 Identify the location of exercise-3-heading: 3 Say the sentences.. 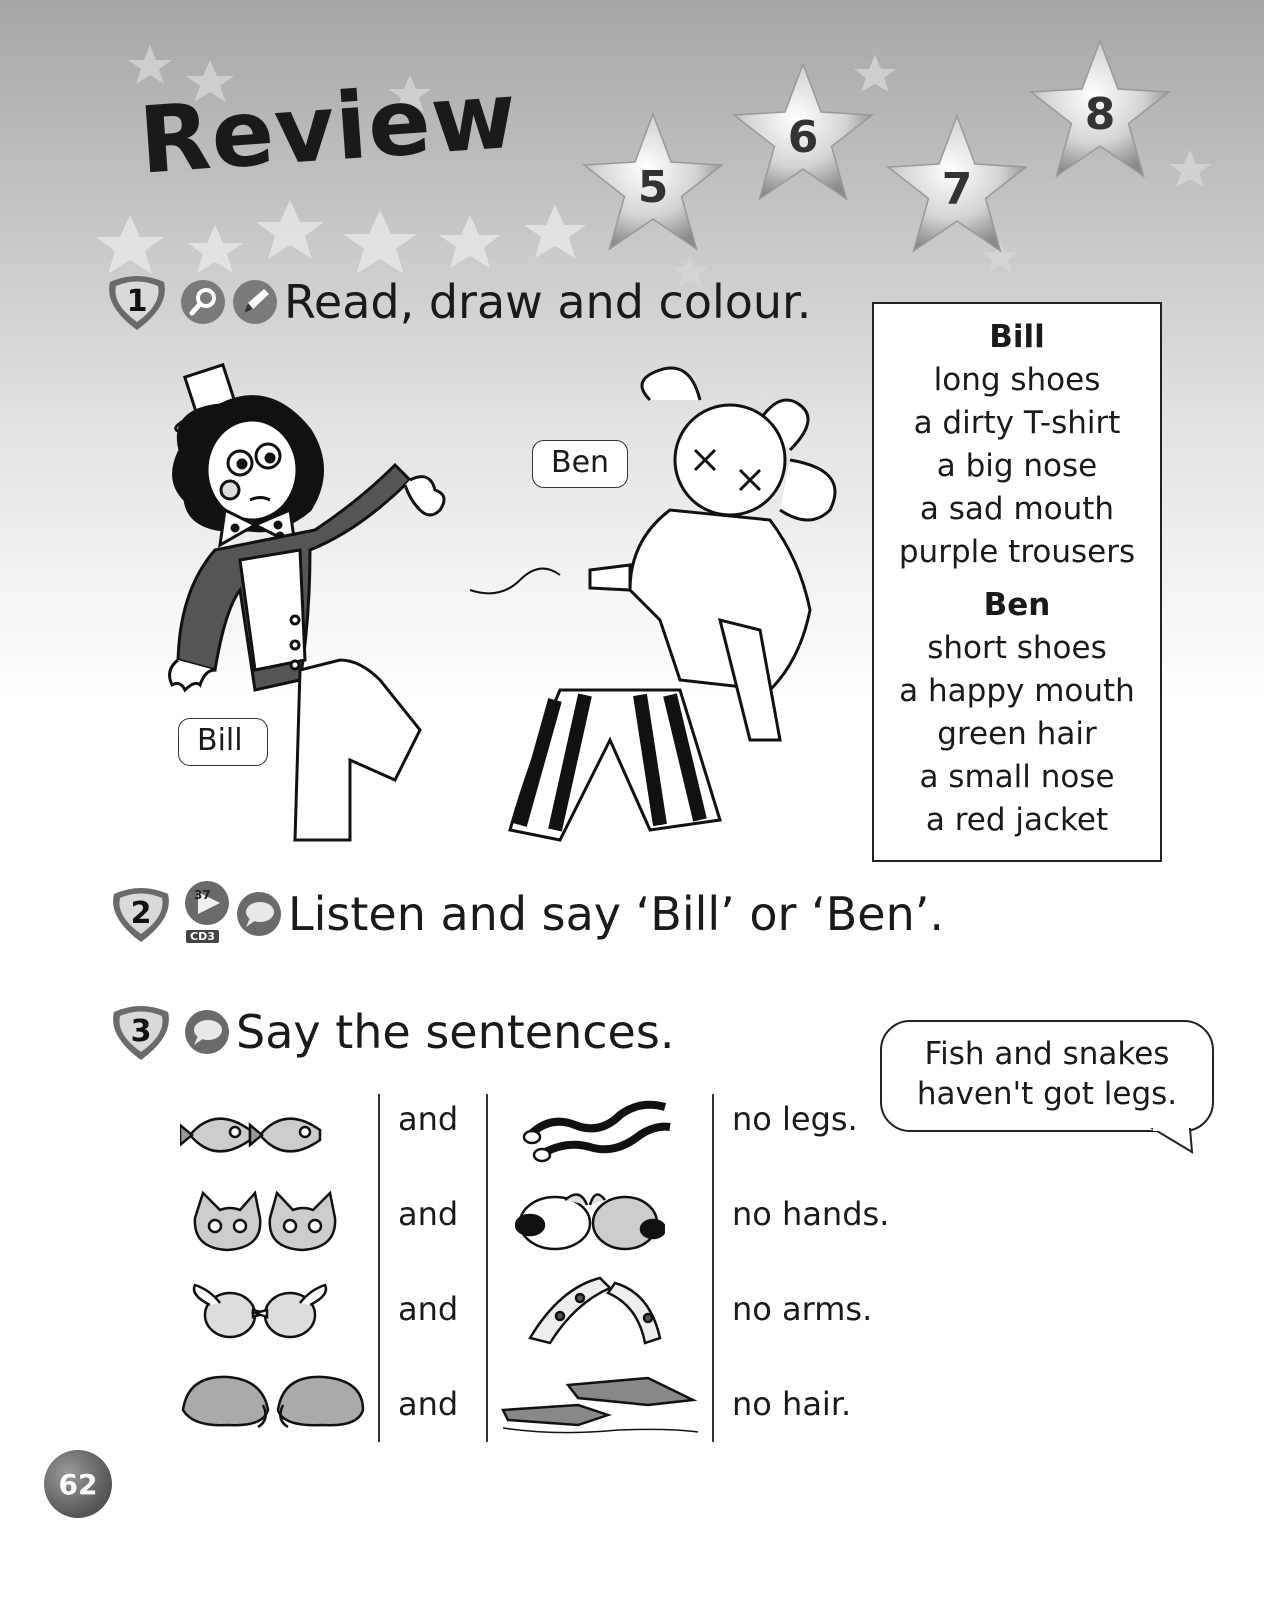
(391, 1032).